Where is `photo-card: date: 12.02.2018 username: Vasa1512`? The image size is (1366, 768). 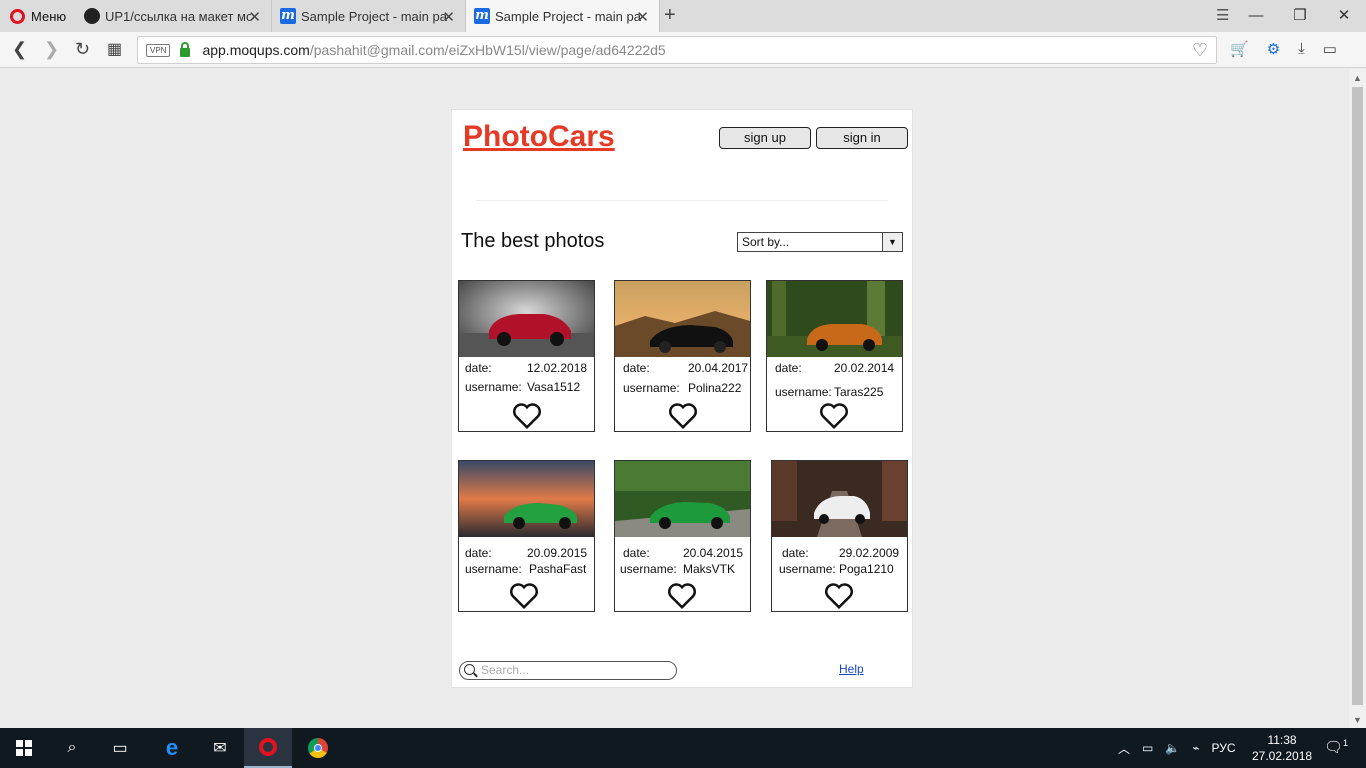 photo-card: date: 12.02.2018 username: Vasa1512 is located at coordinates (526, 356).